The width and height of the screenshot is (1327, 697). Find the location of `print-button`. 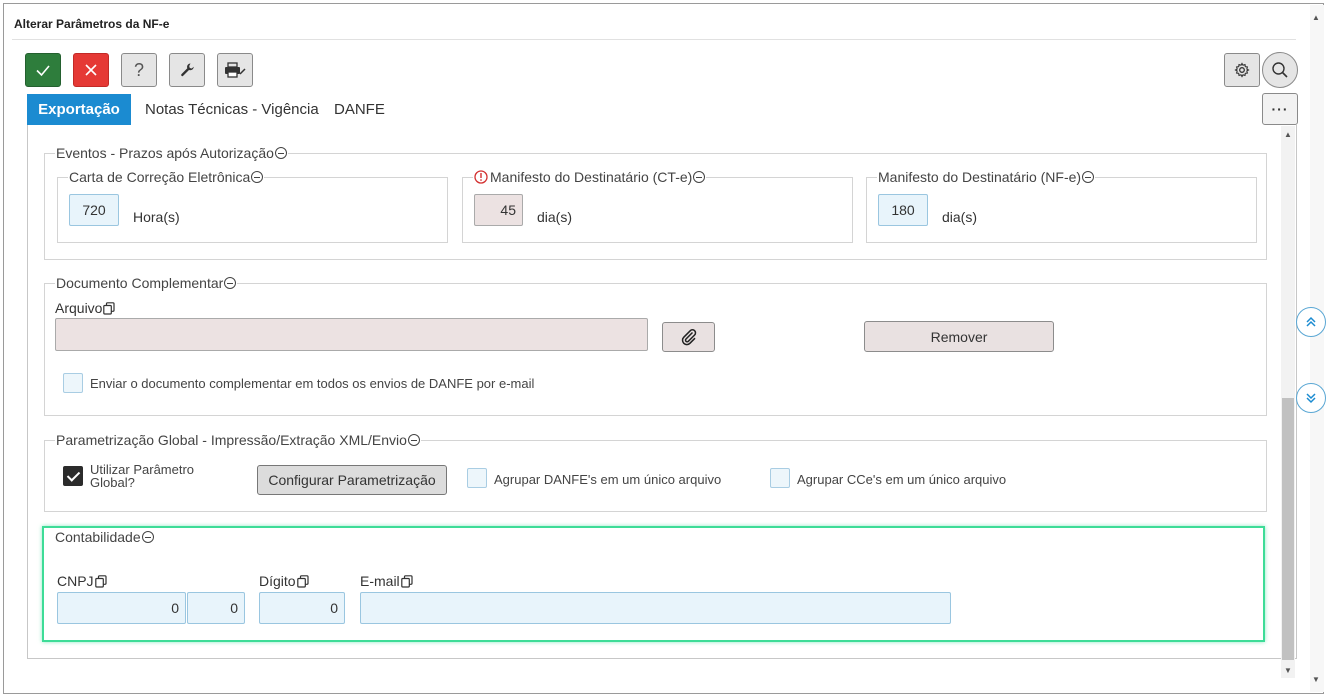

print-button is located at coordinates (235, 70).